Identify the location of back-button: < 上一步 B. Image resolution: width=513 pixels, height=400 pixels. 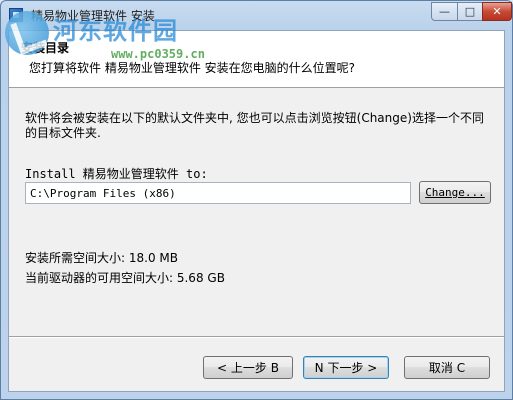
(248, 367).